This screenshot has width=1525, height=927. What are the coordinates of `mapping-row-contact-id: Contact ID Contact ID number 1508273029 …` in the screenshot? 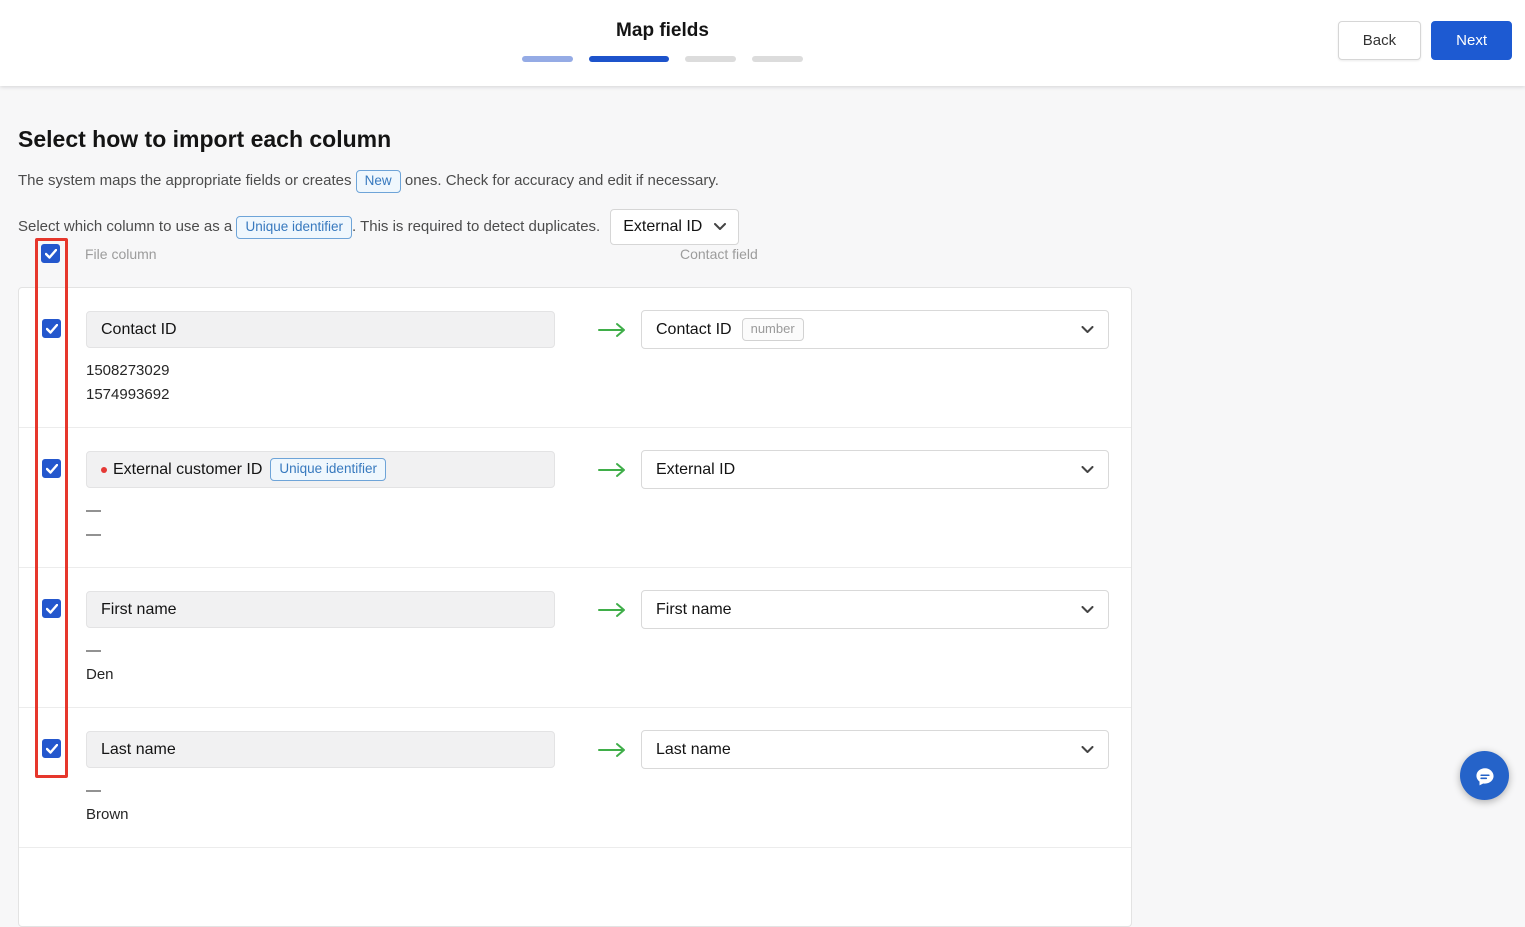 It's located at (575, 358).